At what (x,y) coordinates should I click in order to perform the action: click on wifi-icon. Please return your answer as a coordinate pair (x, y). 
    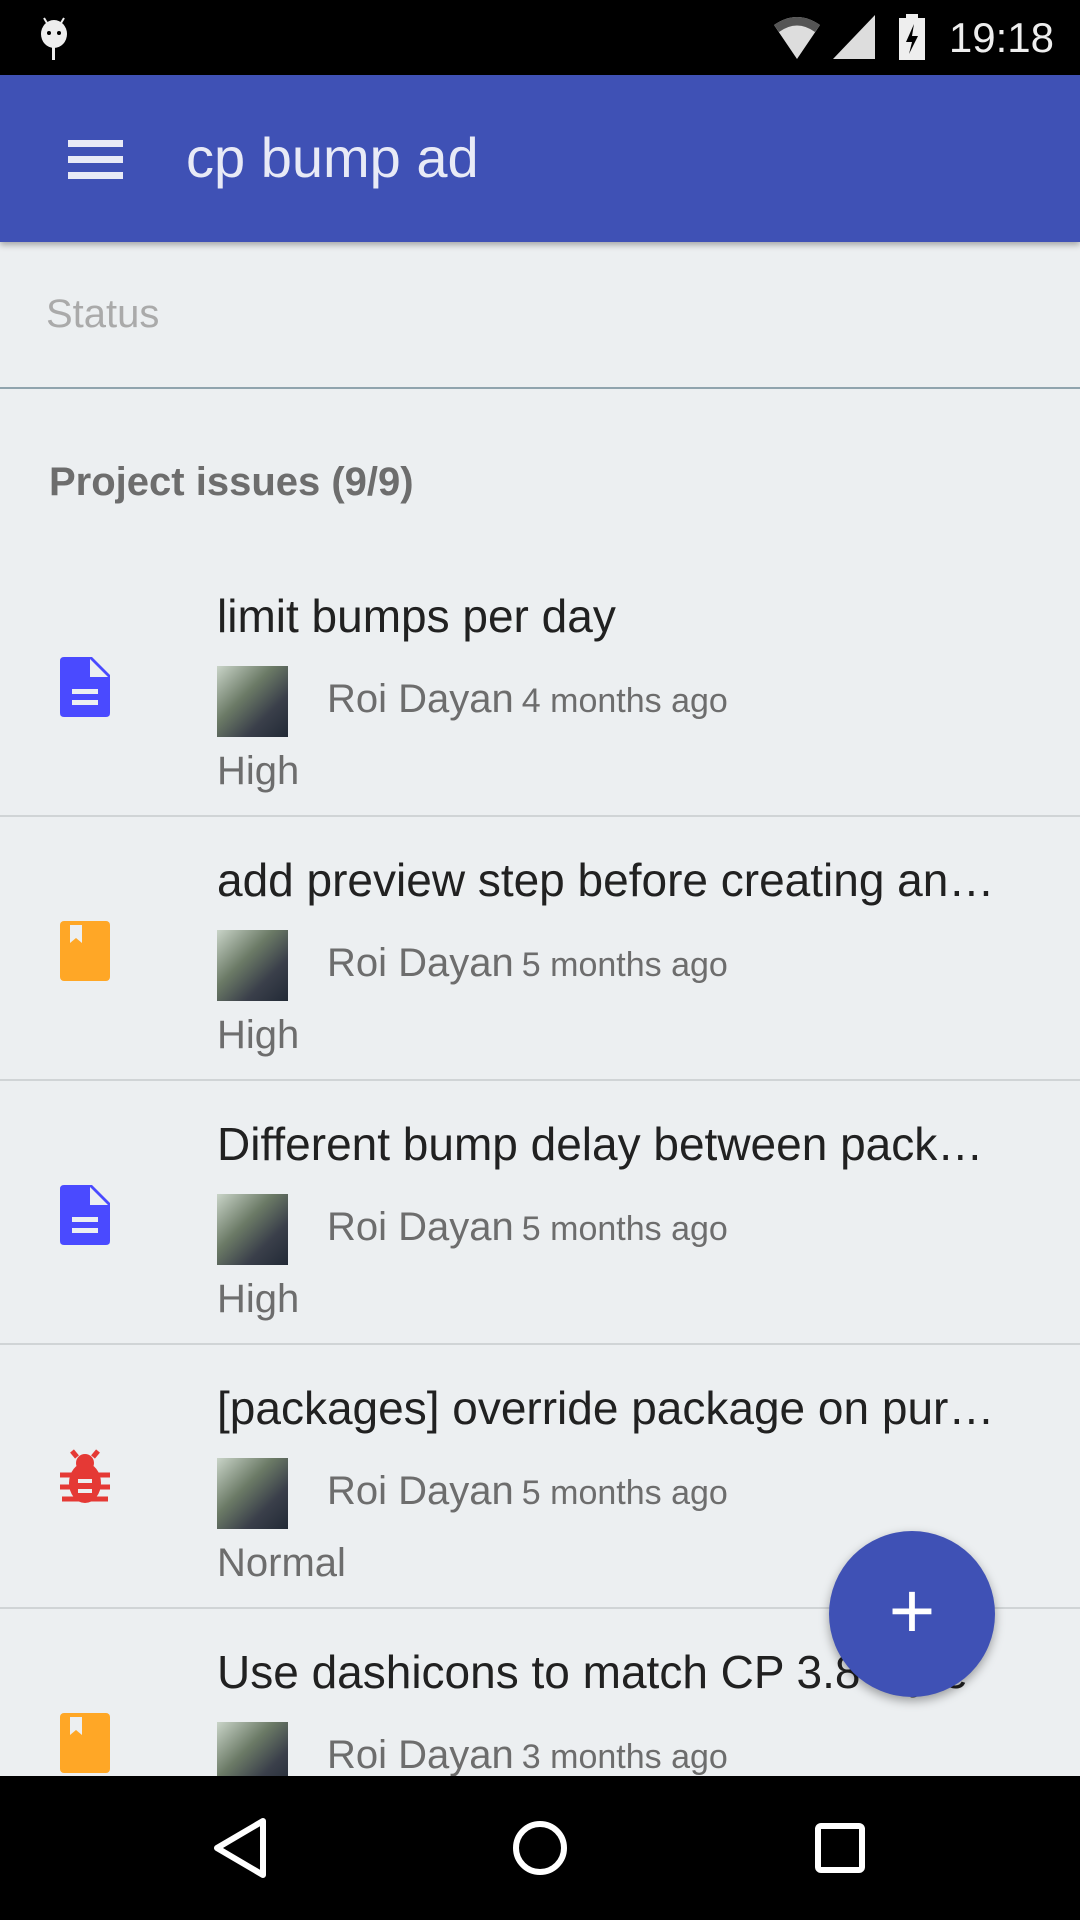
    Looking at the image, I should click on (797, 38).